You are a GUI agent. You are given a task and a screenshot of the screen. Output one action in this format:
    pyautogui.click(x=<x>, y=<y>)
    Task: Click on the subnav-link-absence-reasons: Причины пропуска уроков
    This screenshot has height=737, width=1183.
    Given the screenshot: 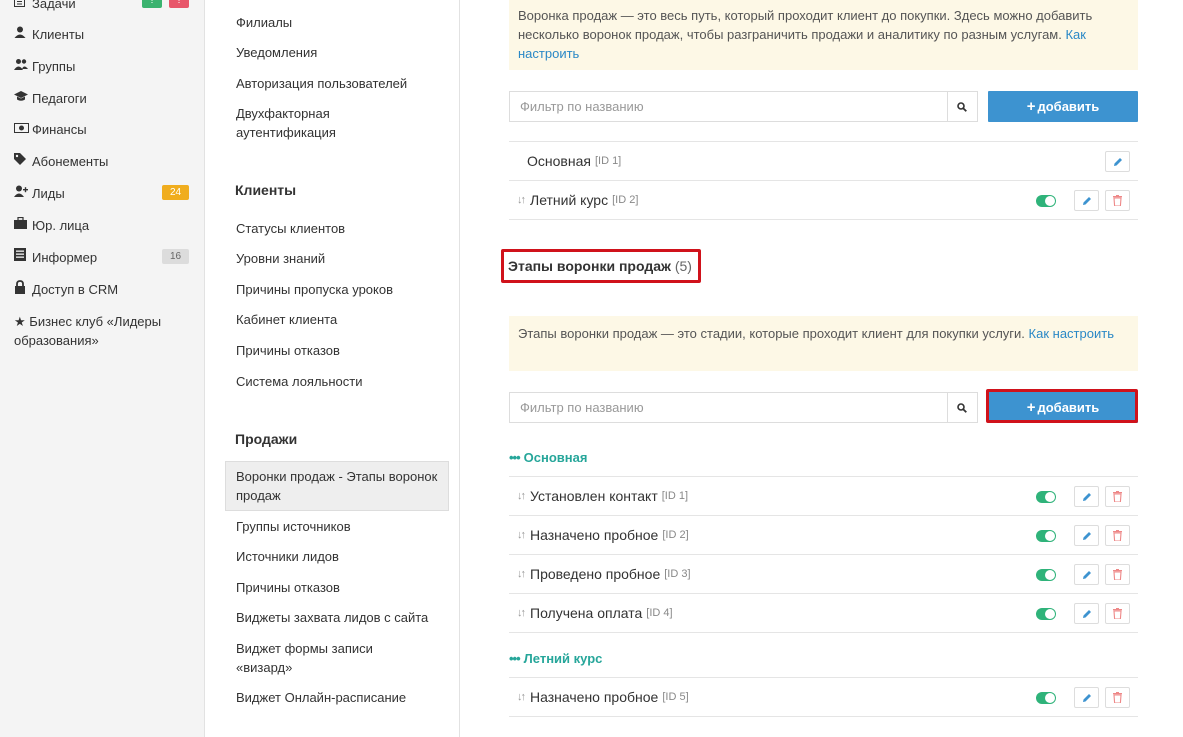 What is the action you would take?
    pyautogui.click(x=343, y=289)
    